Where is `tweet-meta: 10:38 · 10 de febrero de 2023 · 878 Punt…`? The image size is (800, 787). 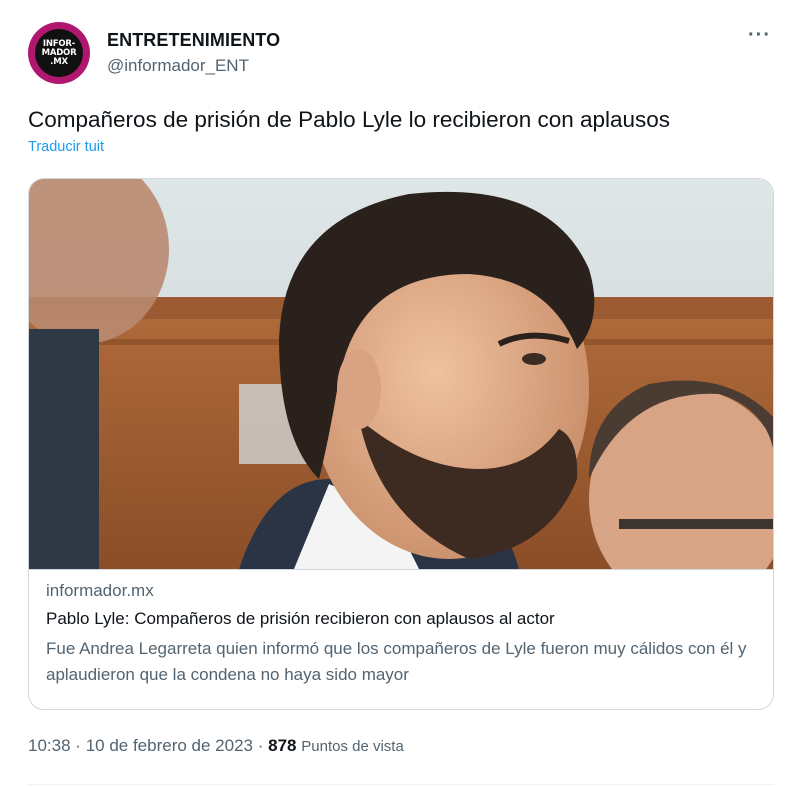
tweet-meta: 10:38 · 10 de febrero de 2023 · 878 Punt… is located at coordinates (216, 746).